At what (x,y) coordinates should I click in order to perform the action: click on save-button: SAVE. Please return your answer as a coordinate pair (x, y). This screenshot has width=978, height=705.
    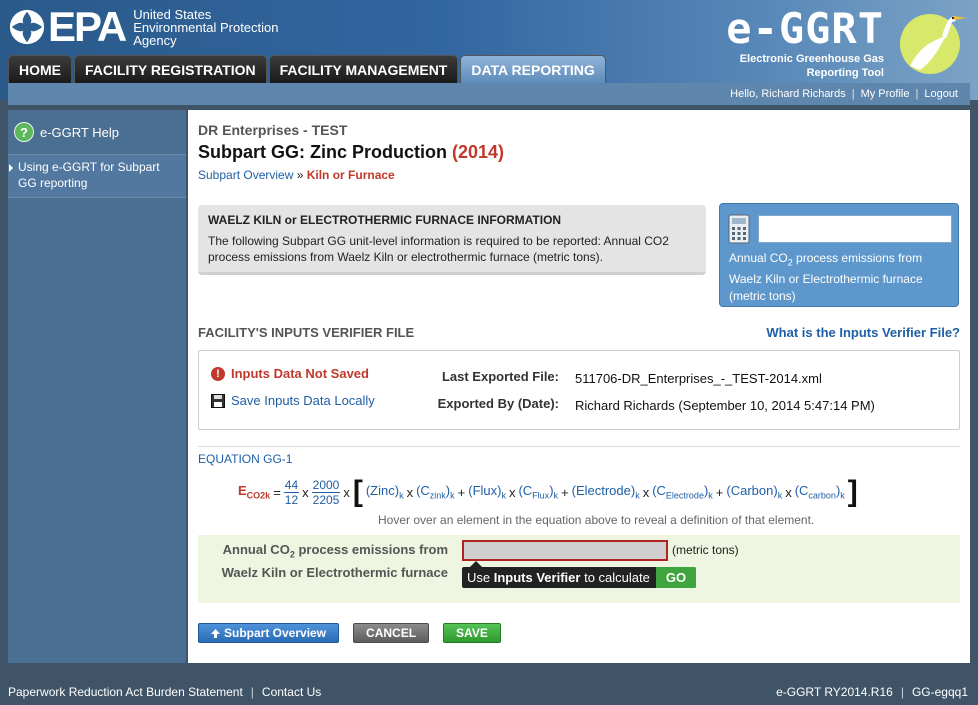
    Looking at the image, I should click on (472, 633).